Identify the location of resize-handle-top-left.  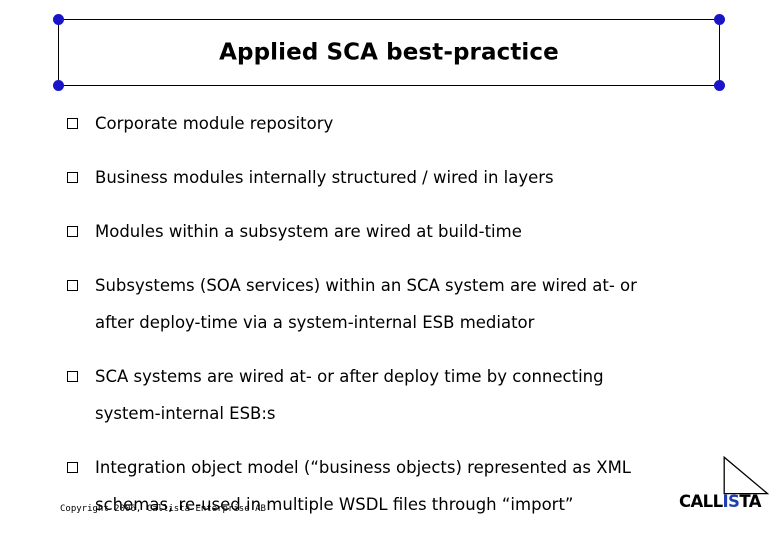
(58, 19).